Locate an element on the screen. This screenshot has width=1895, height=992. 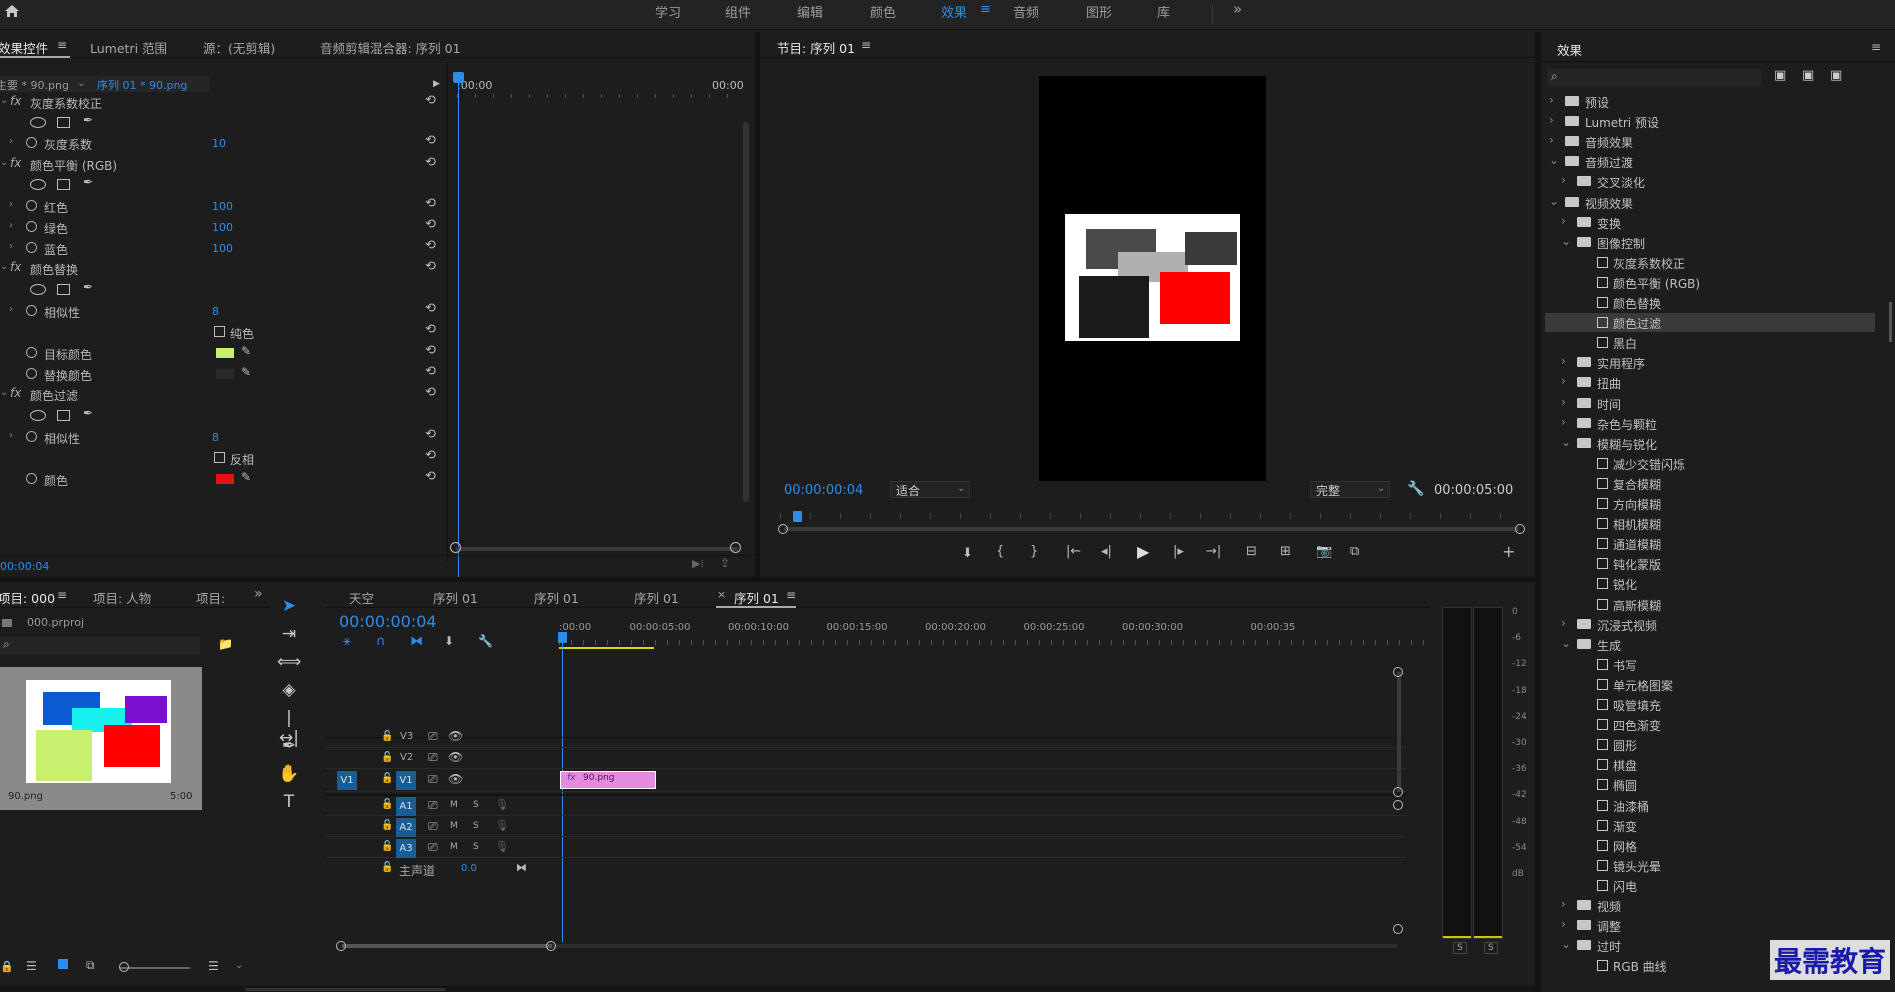
track-target-v1: V1 is located at coordinates (406, 780).